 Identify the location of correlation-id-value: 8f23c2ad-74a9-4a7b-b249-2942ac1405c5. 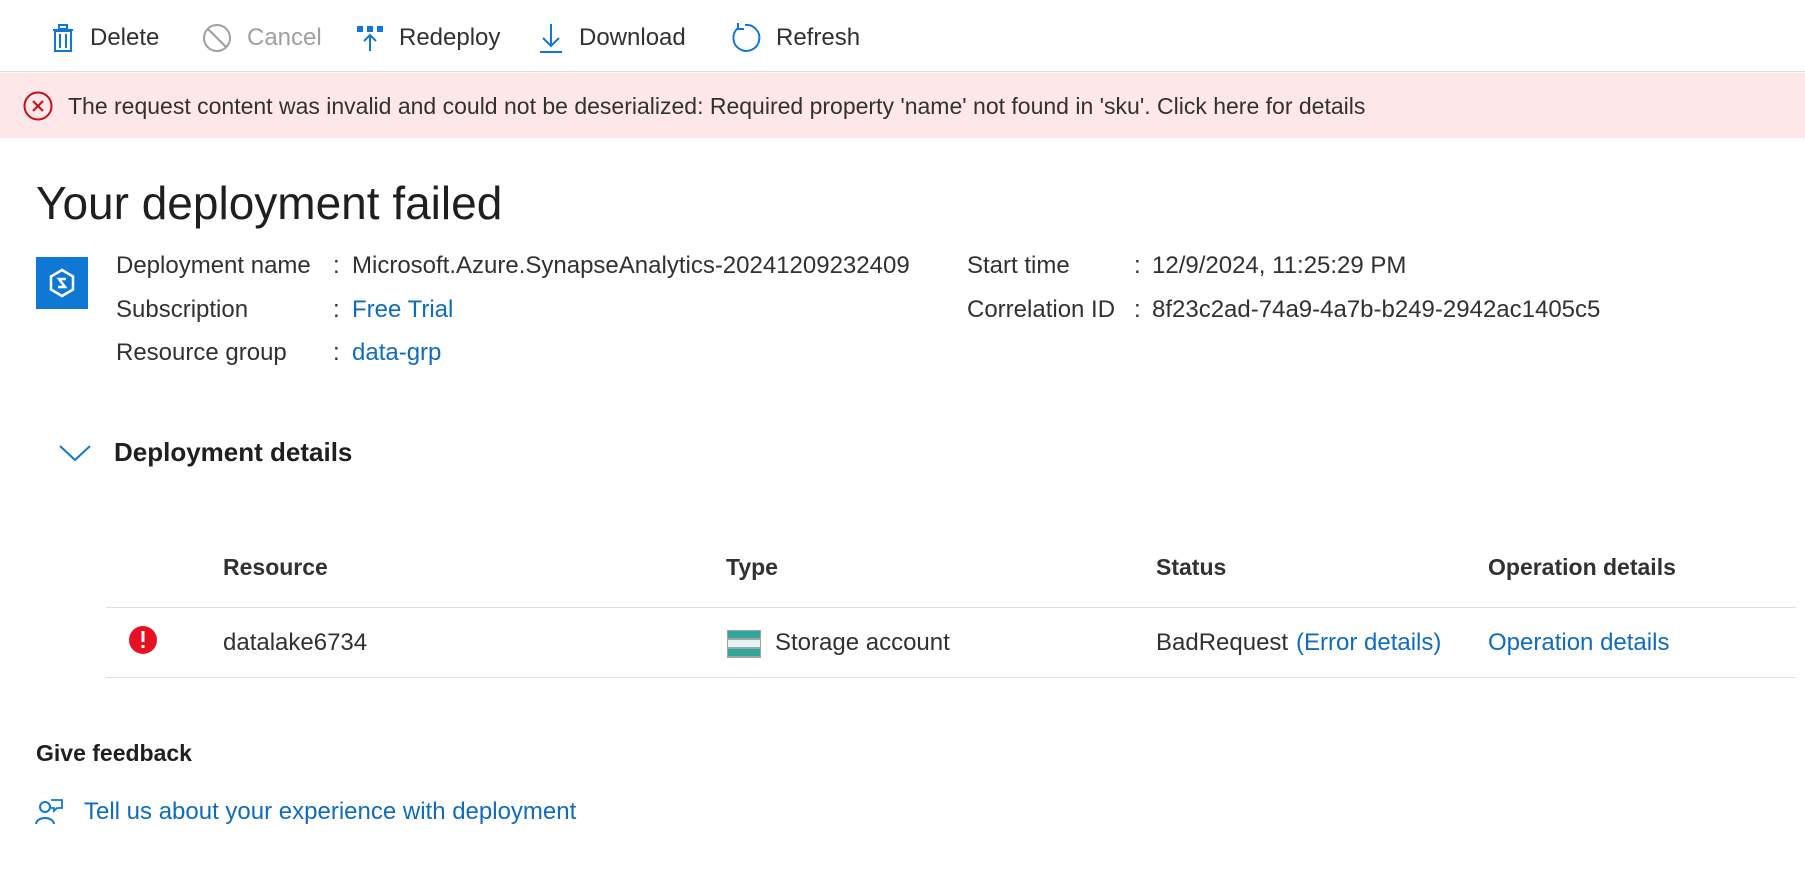
(1376, 309).